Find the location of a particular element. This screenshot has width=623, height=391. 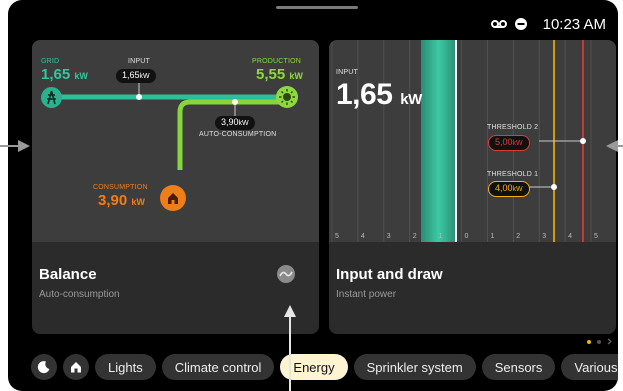

tab-climate-control: Climate control is located at coordinates (218, 367).